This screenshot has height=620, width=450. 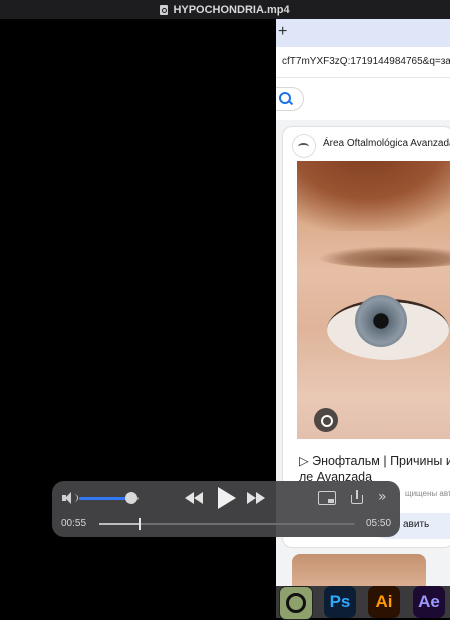 What do you see at coordinates (282, 32) in the screenshot?
I see `new-tab-button: +` at bounding box center [282, 32].